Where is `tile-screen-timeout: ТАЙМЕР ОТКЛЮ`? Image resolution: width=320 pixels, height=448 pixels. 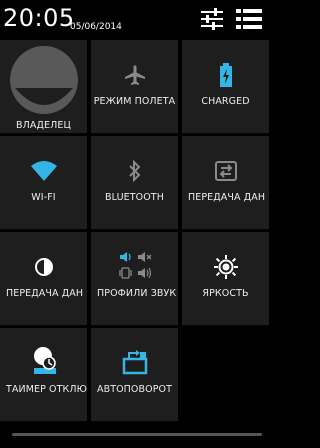
tile-screen-timeout: ТАЙМЕР ОТКЛЮ is located at coordinates (43, 374).